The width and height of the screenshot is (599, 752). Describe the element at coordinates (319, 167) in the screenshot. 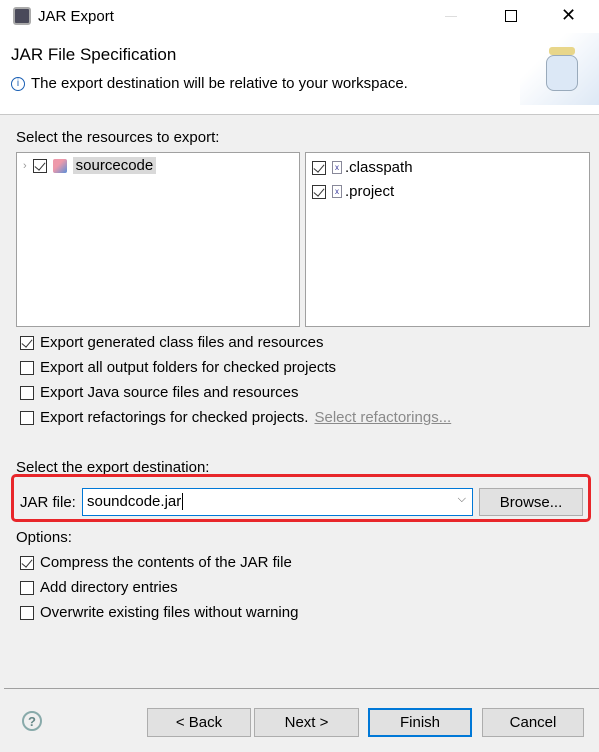

I see `classpath-checkbox` at that location.